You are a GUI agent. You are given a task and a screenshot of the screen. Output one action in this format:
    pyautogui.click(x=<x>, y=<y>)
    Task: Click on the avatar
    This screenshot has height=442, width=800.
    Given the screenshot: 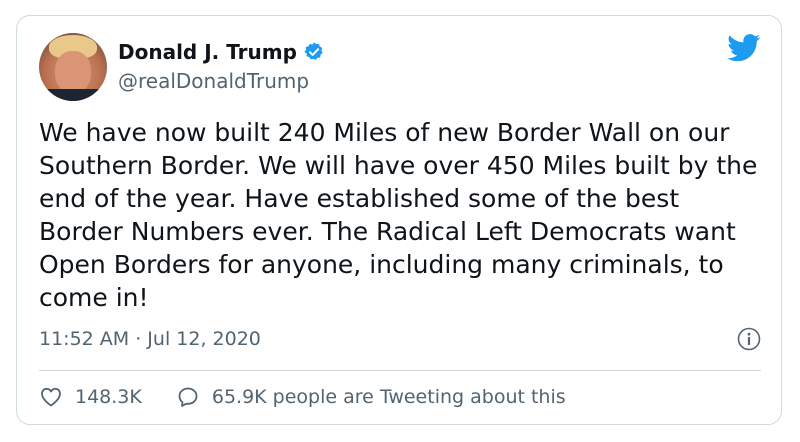 What is the action you would take?
    pyautogui.click(x=73, y=67)
    